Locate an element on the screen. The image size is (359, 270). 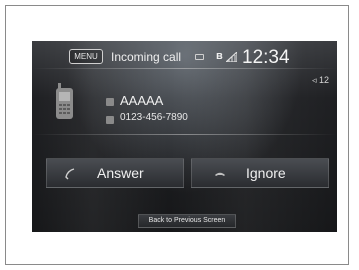
phone-number-icon is located at coordinates (110, 120).